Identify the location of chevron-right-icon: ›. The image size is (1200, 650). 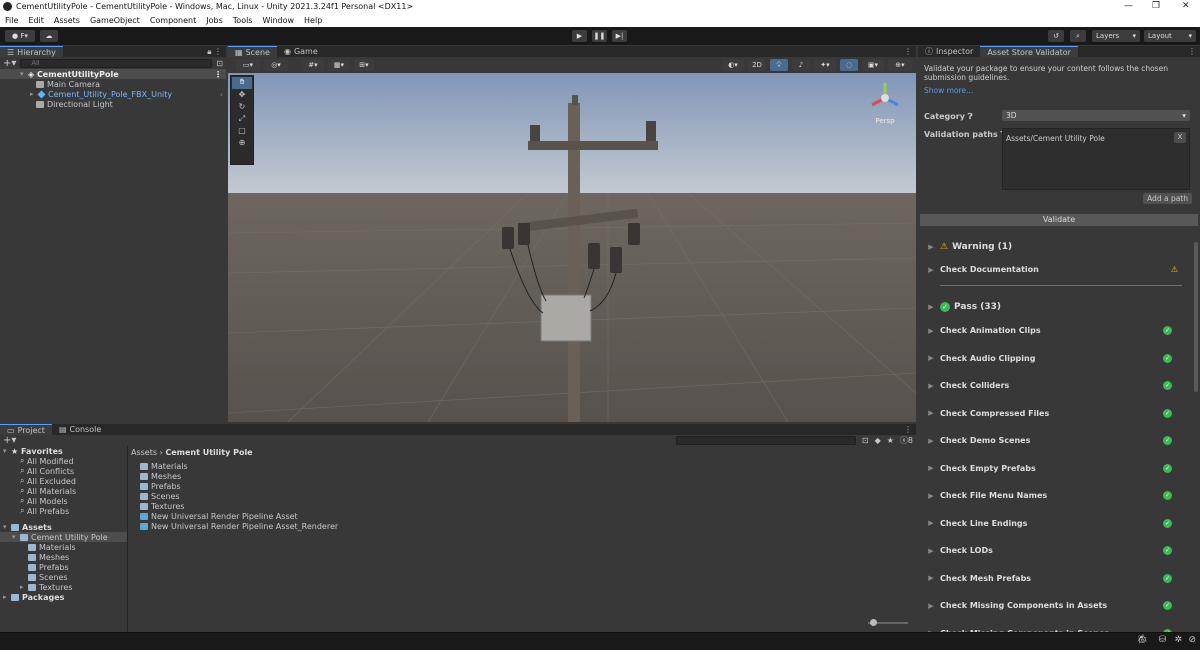
(221, 94).